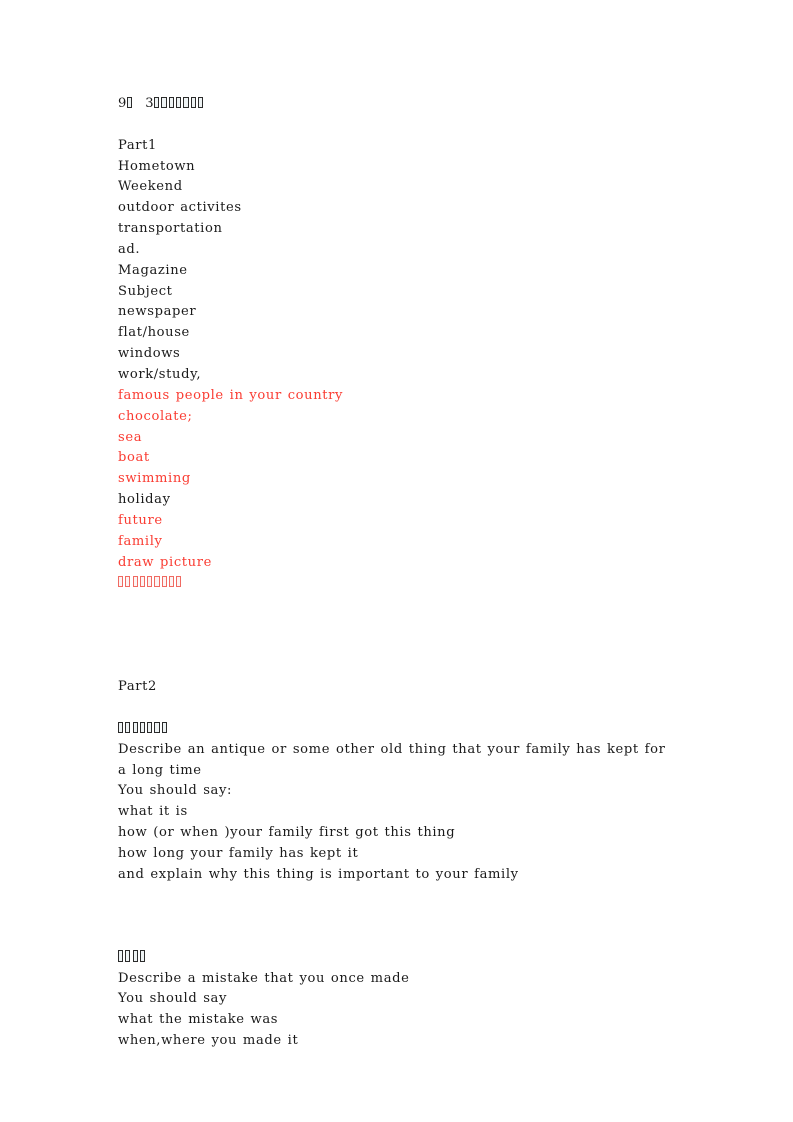 The width and height of the screenshot is (793, 1122). I want to click on title-month-label-boxes, so click(130, 102).